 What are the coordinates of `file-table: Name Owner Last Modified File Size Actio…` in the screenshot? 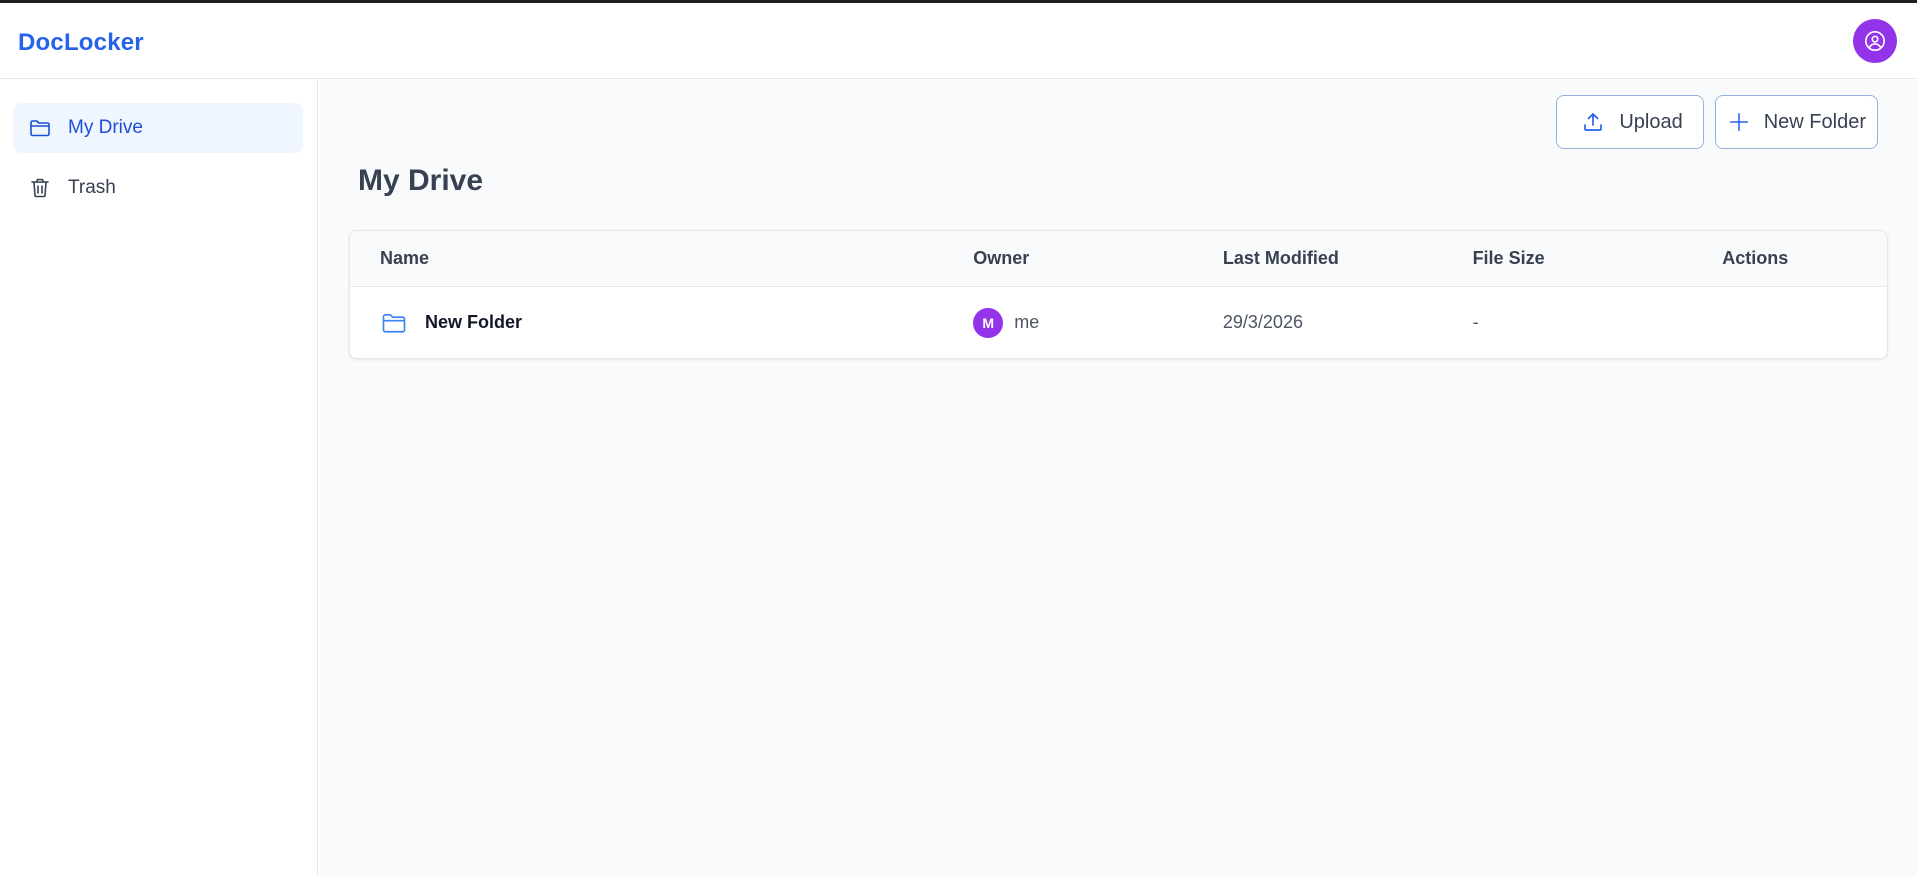 It's located at (1118, 294).